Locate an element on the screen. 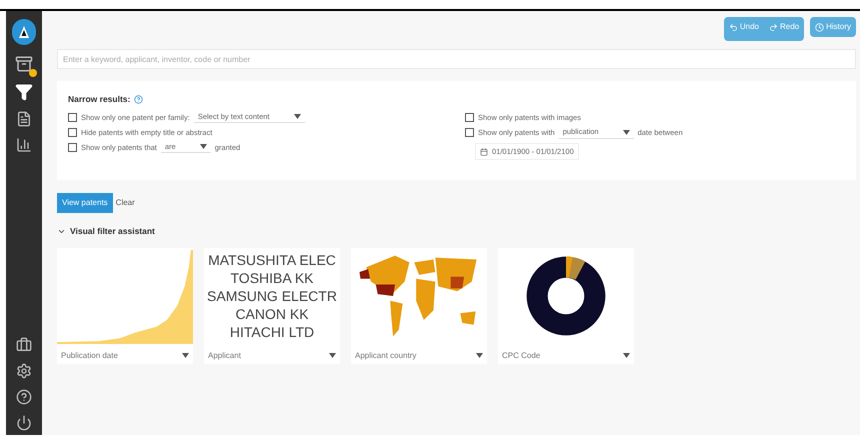  chart-icon is located at coordinates (24, 145).